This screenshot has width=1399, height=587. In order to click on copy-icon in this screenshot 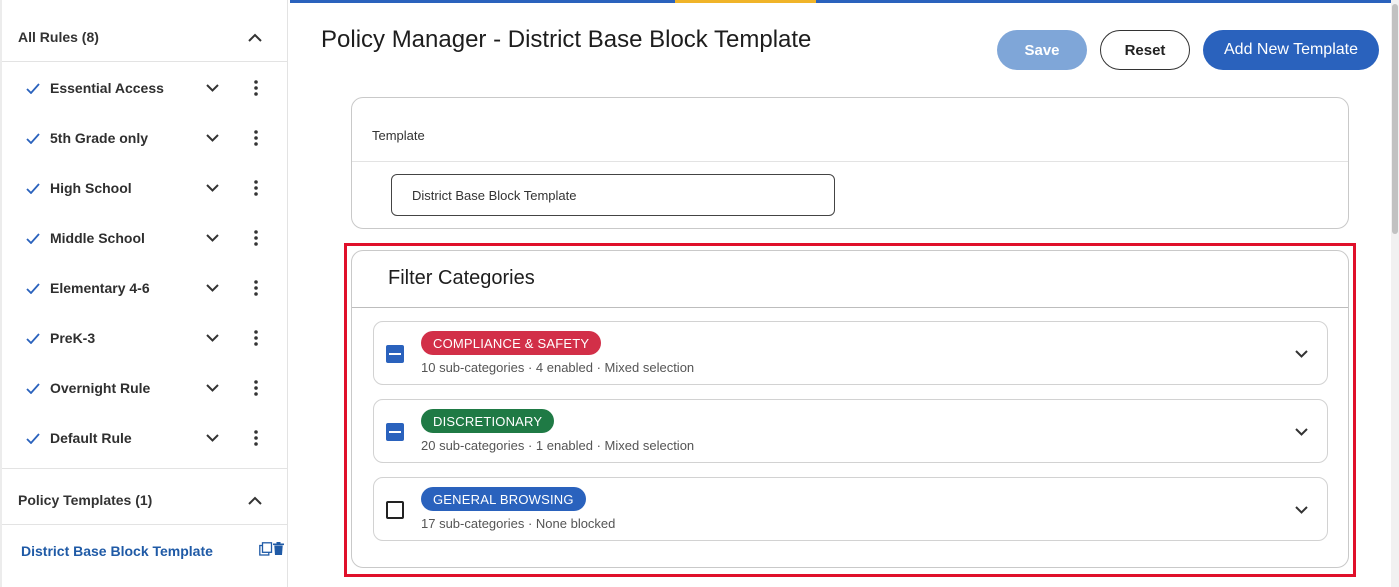, I will do `click(266, 551)`.